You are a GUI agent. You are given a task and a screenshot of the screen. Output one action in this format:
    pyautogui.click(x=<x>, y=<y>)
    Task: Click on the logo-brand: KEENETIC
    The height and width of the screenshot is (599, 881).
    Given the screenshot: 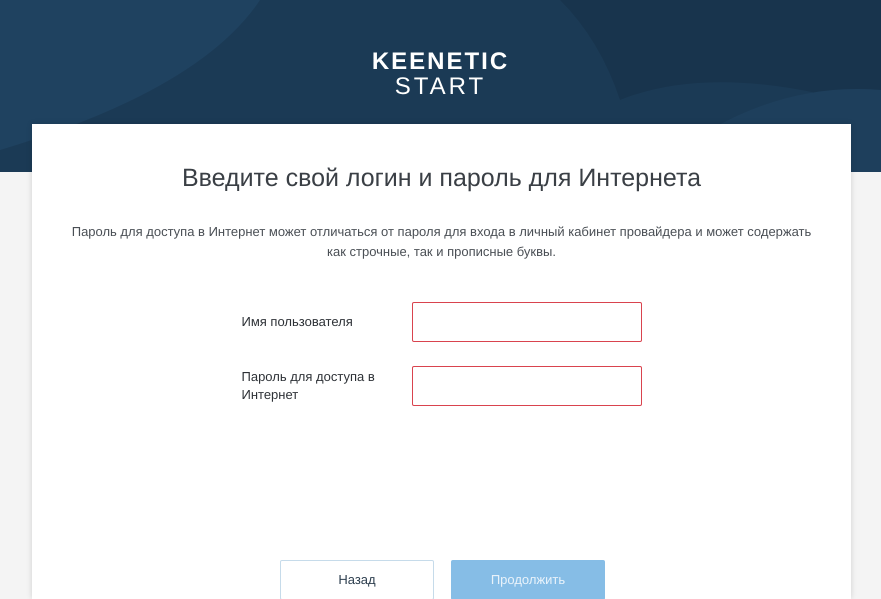 What is the action you would take?
    pyautogui.click(x=441, y=62)
    